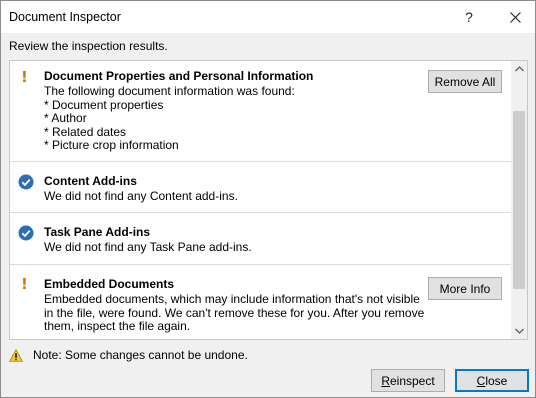  What do you see at coordinates (519, 69) in the screenshot?
I see `scroll-up-arrow-icon` at bounding box center [519, 69].